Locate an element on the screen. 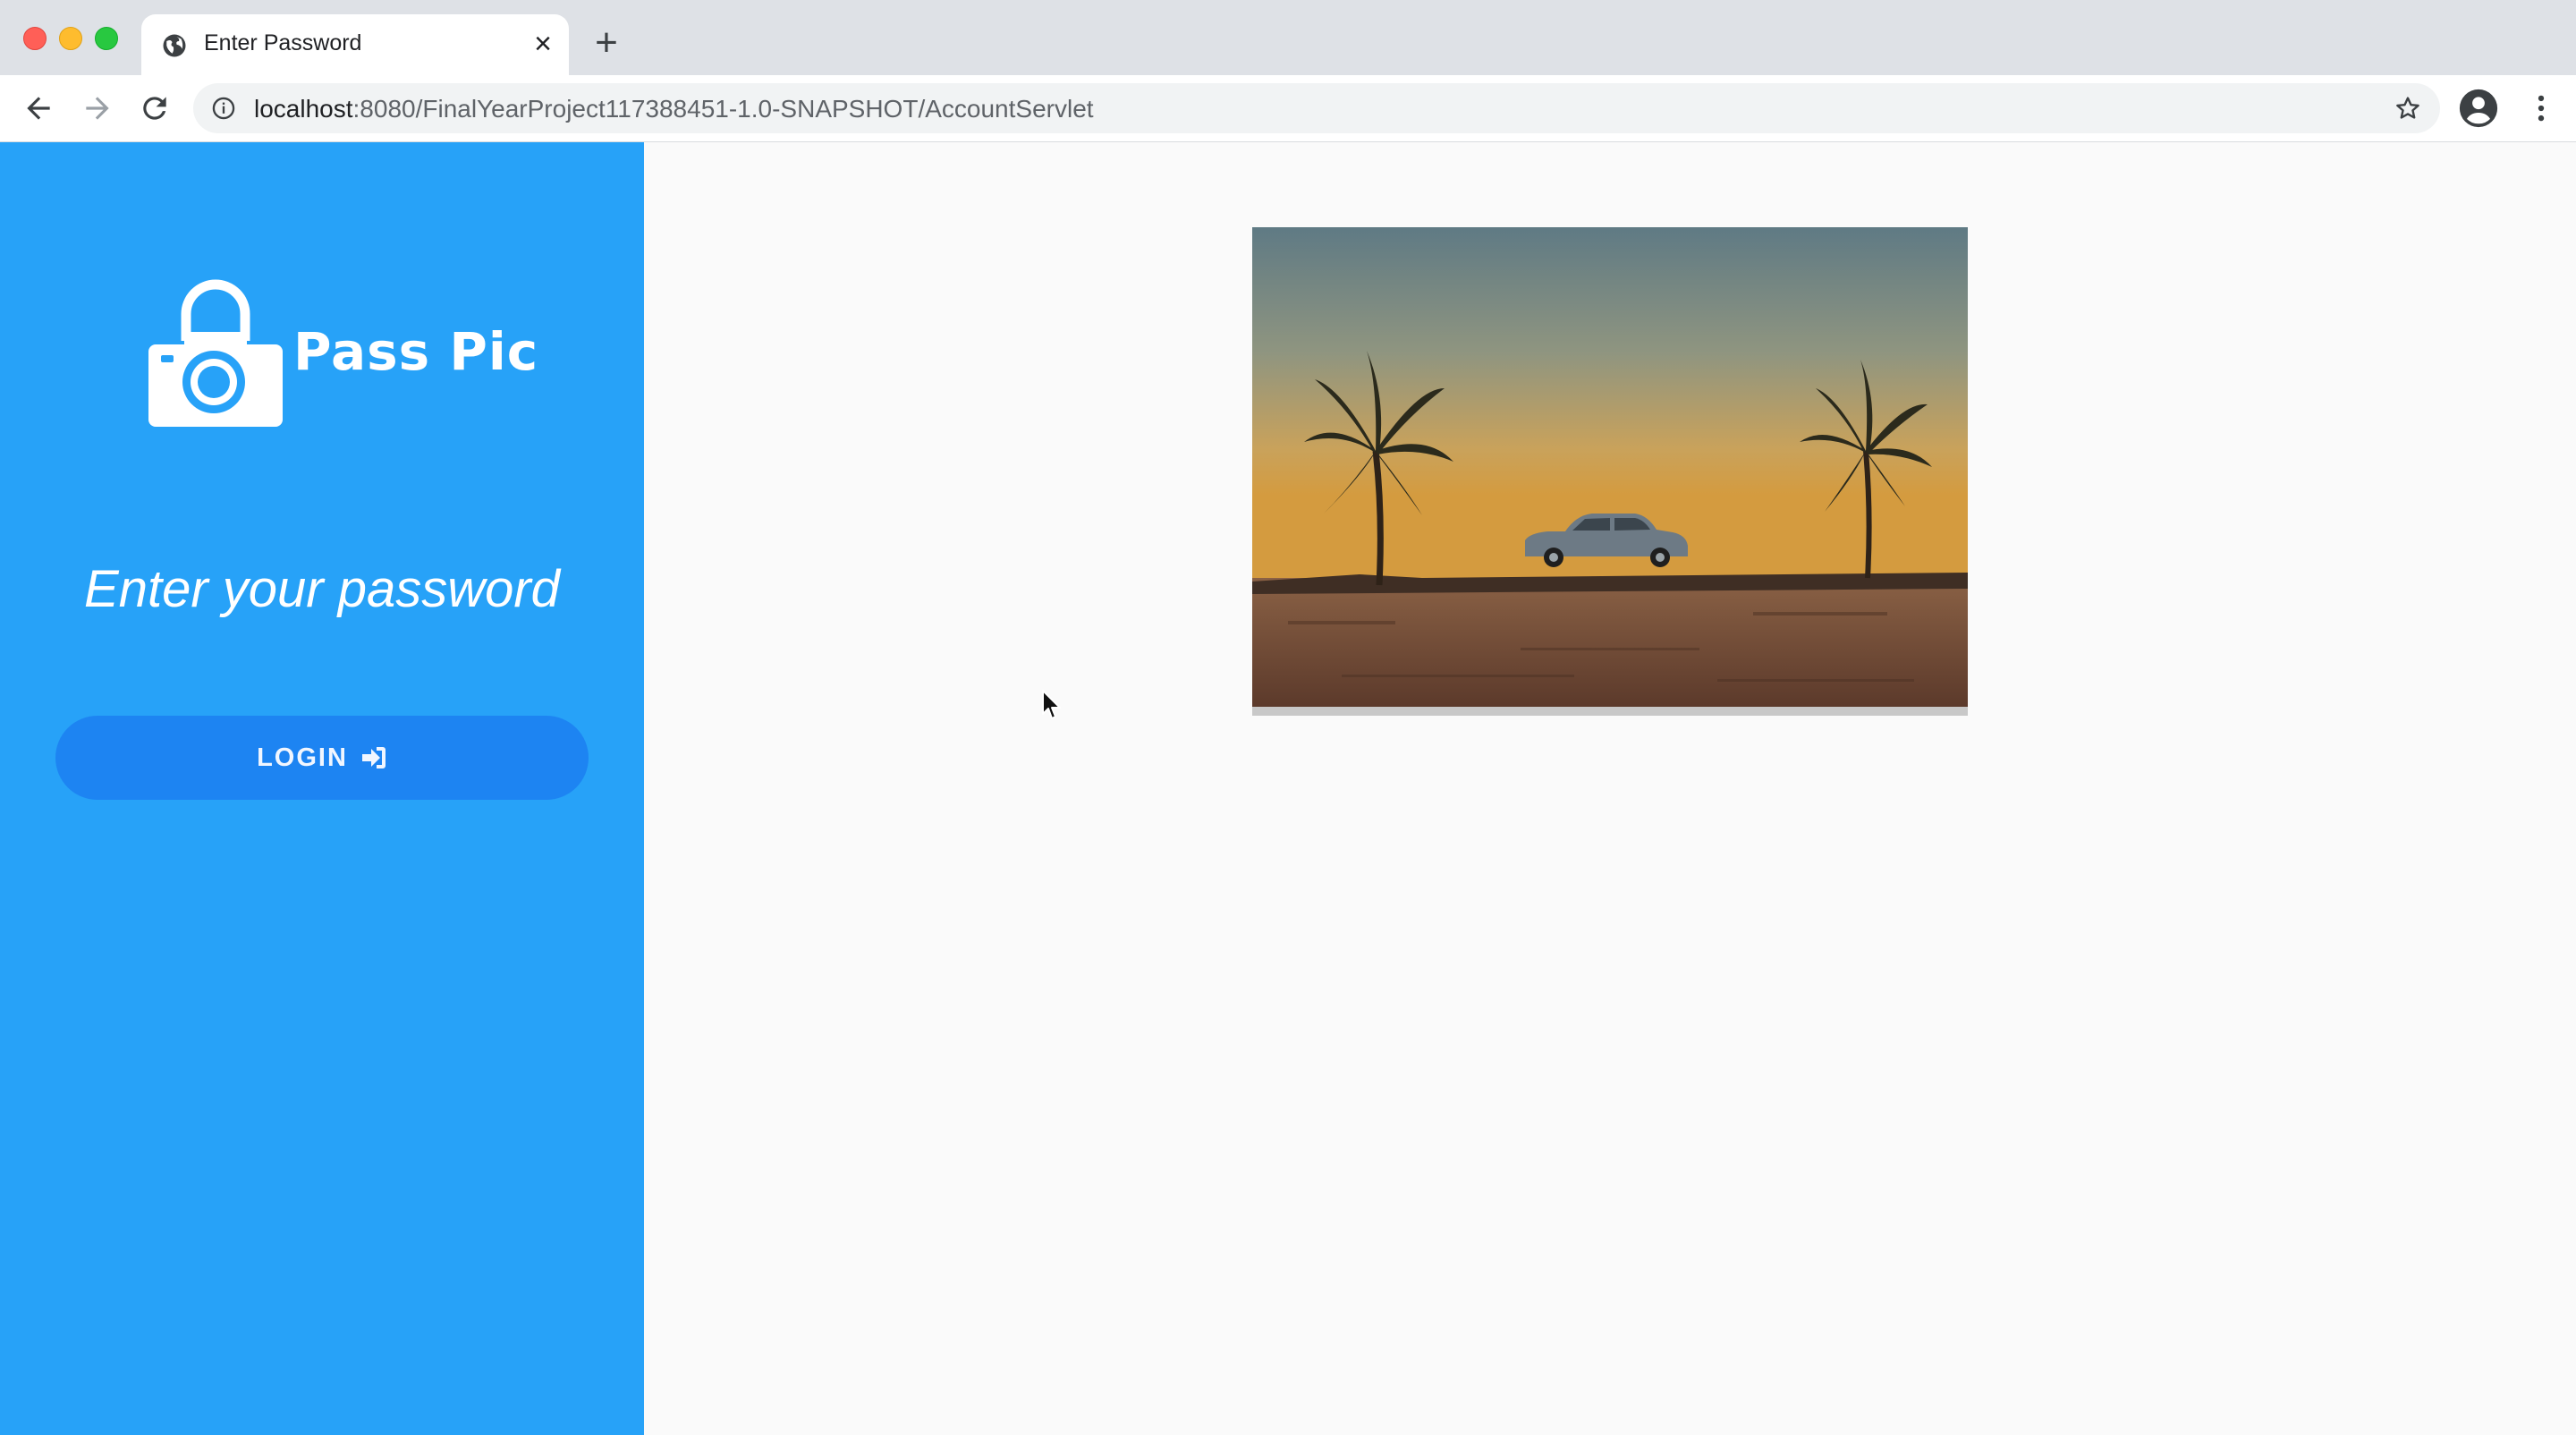 This screenshot has width=2576, height=1435. sunset-car-palms-photo is located at coordinates (1610, 467).